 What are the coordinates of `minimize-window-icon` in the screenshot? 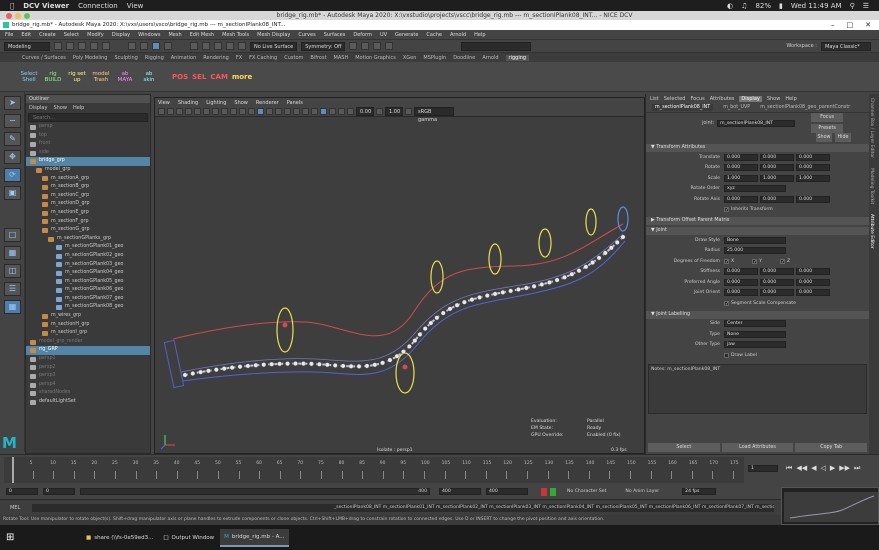 It's located at (18, 15).